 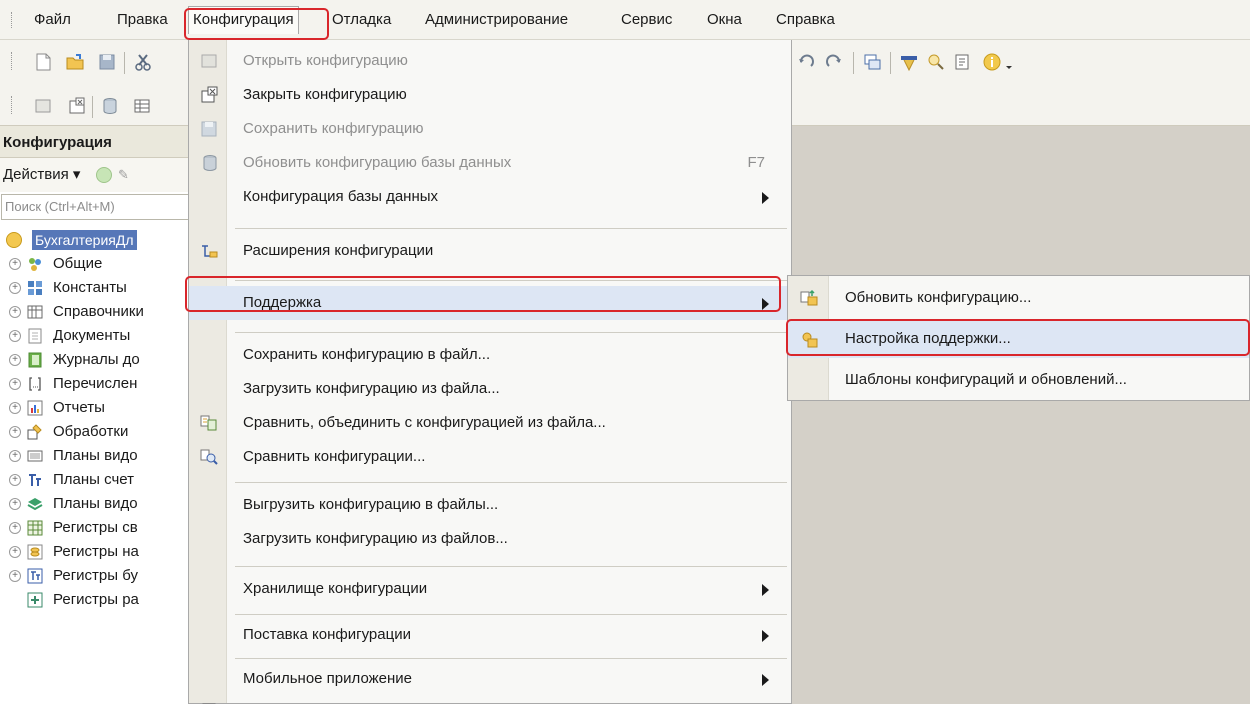 What do you see at coordinates (100, 408) in the screenshot?
I see `tree-item-reports: + Отчеты` at bounding box center [100, 408].